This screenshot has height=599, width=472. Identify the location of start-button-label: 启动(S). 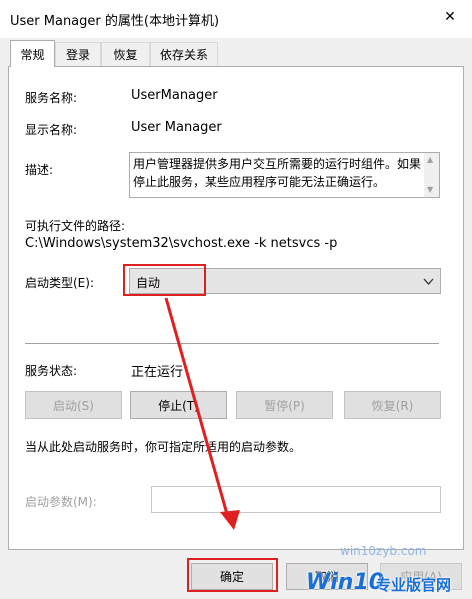
(73, 405).